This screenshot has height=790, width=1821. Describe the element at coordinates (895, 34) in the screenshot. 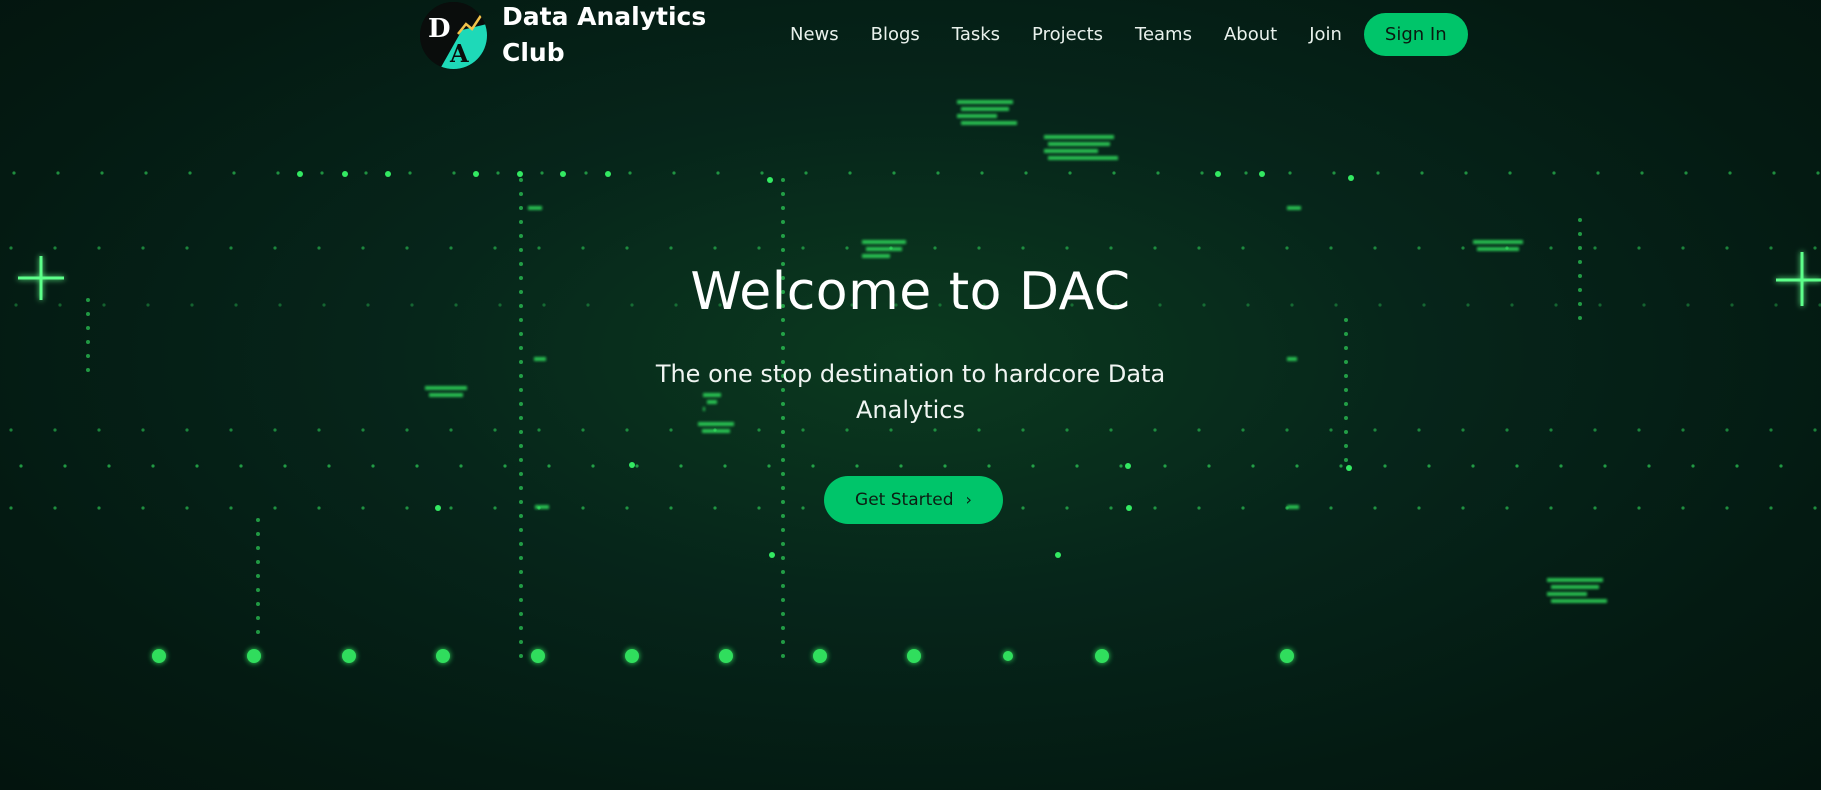

I see `nav-blogs: Blogs` at that location.